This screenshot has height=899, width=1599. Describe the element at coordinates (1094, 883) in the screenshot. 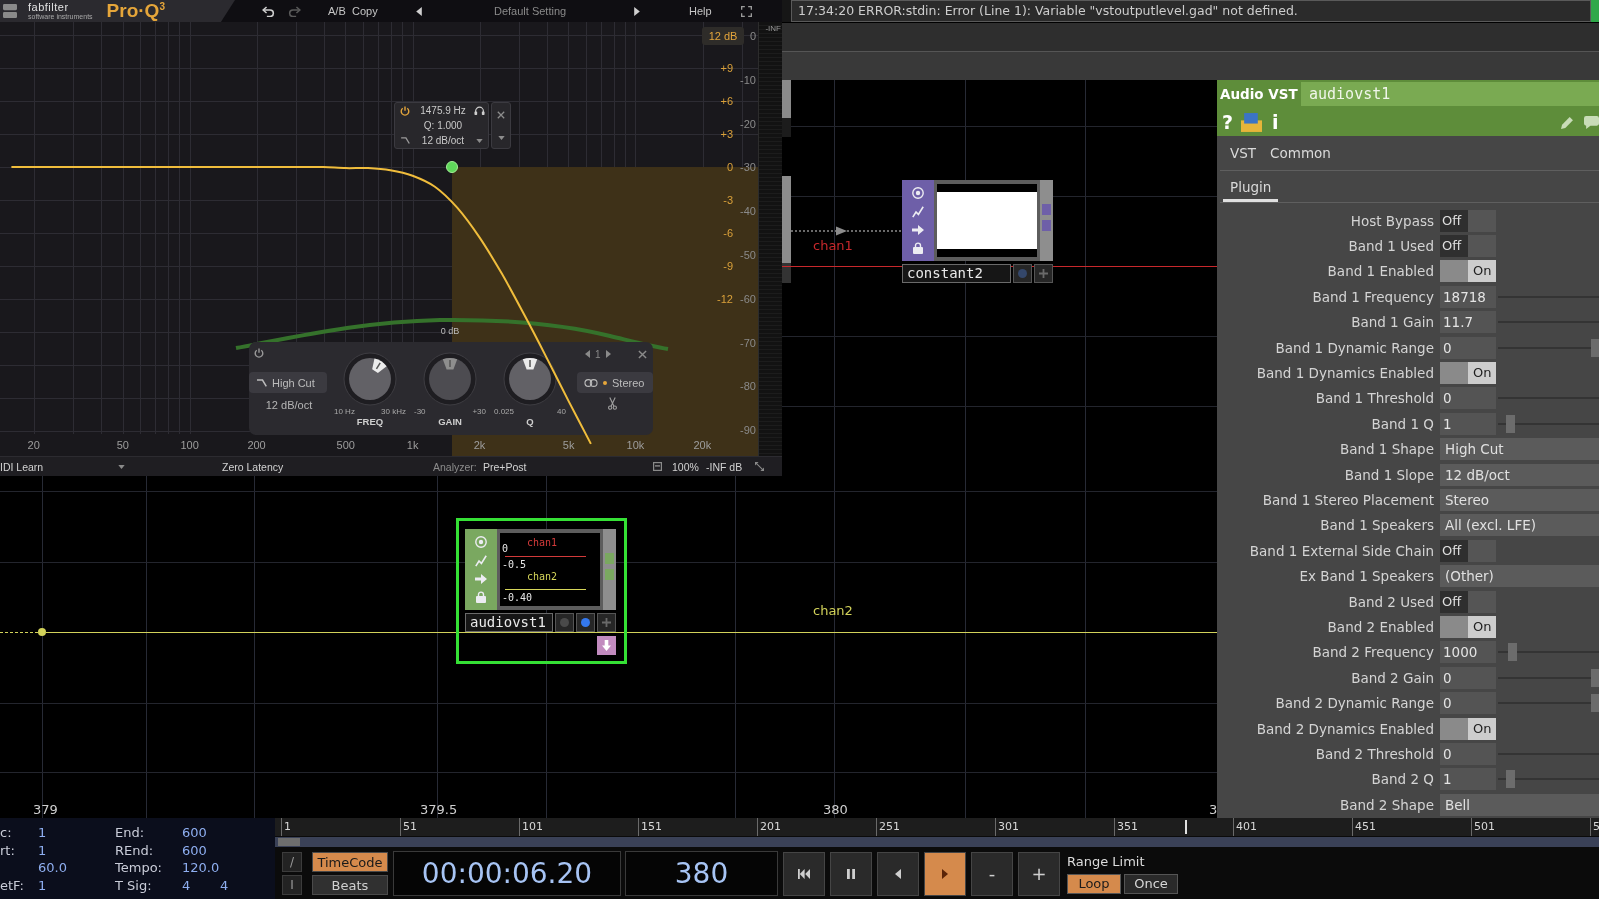

I see `range-mode-button: Loop` at that location.